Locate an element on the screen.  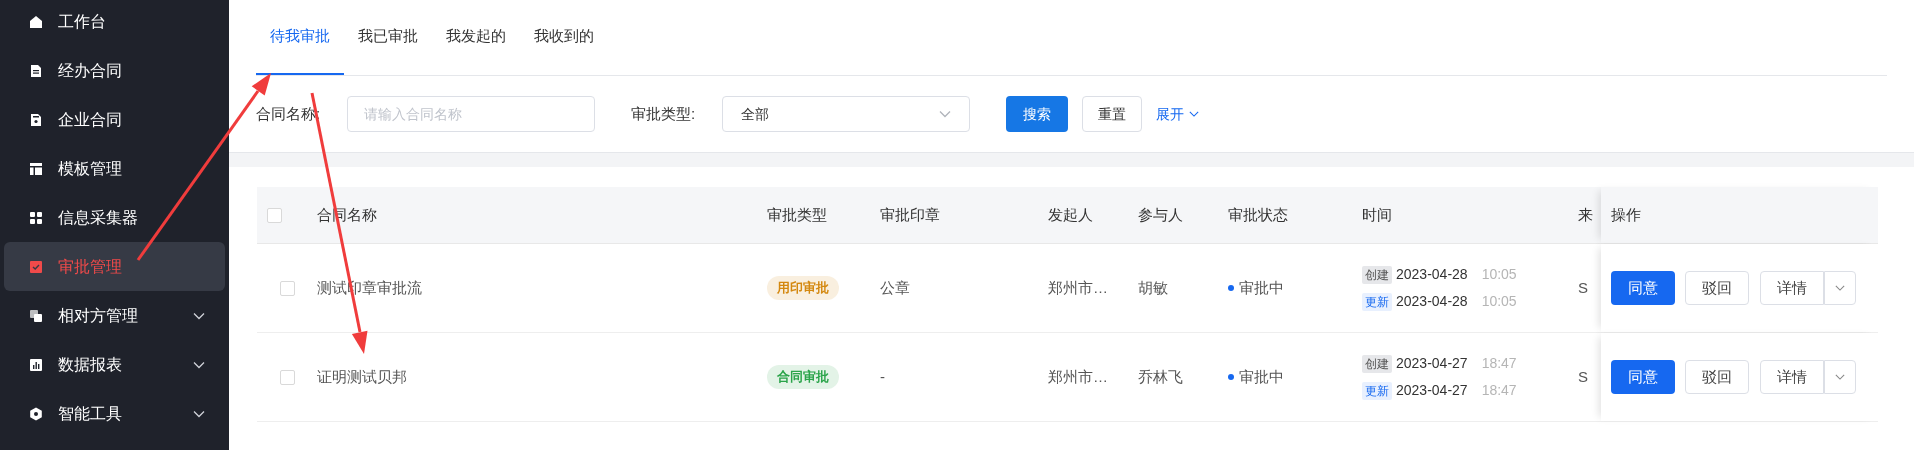
sidebar-item: 信息采集器 is located at coordinates (114, 217).